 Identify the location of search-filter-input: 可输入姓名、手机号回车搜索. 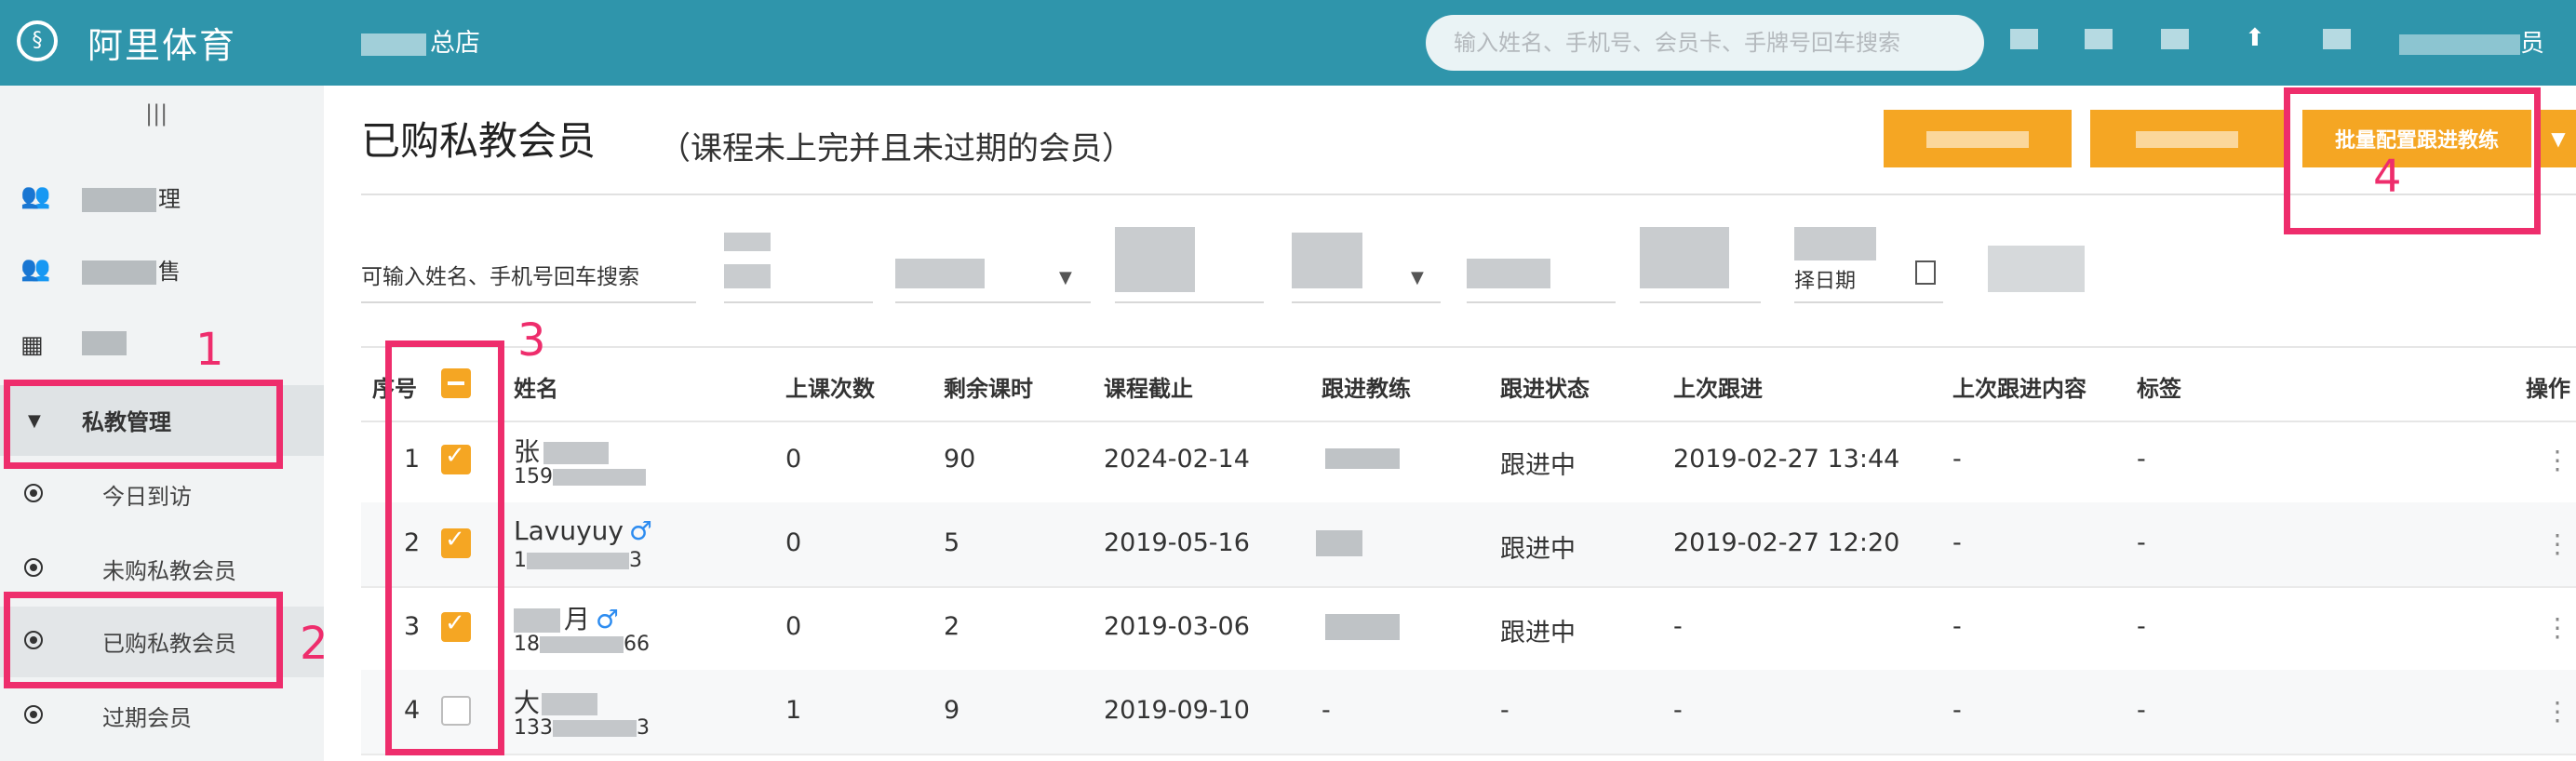
(500, 274).